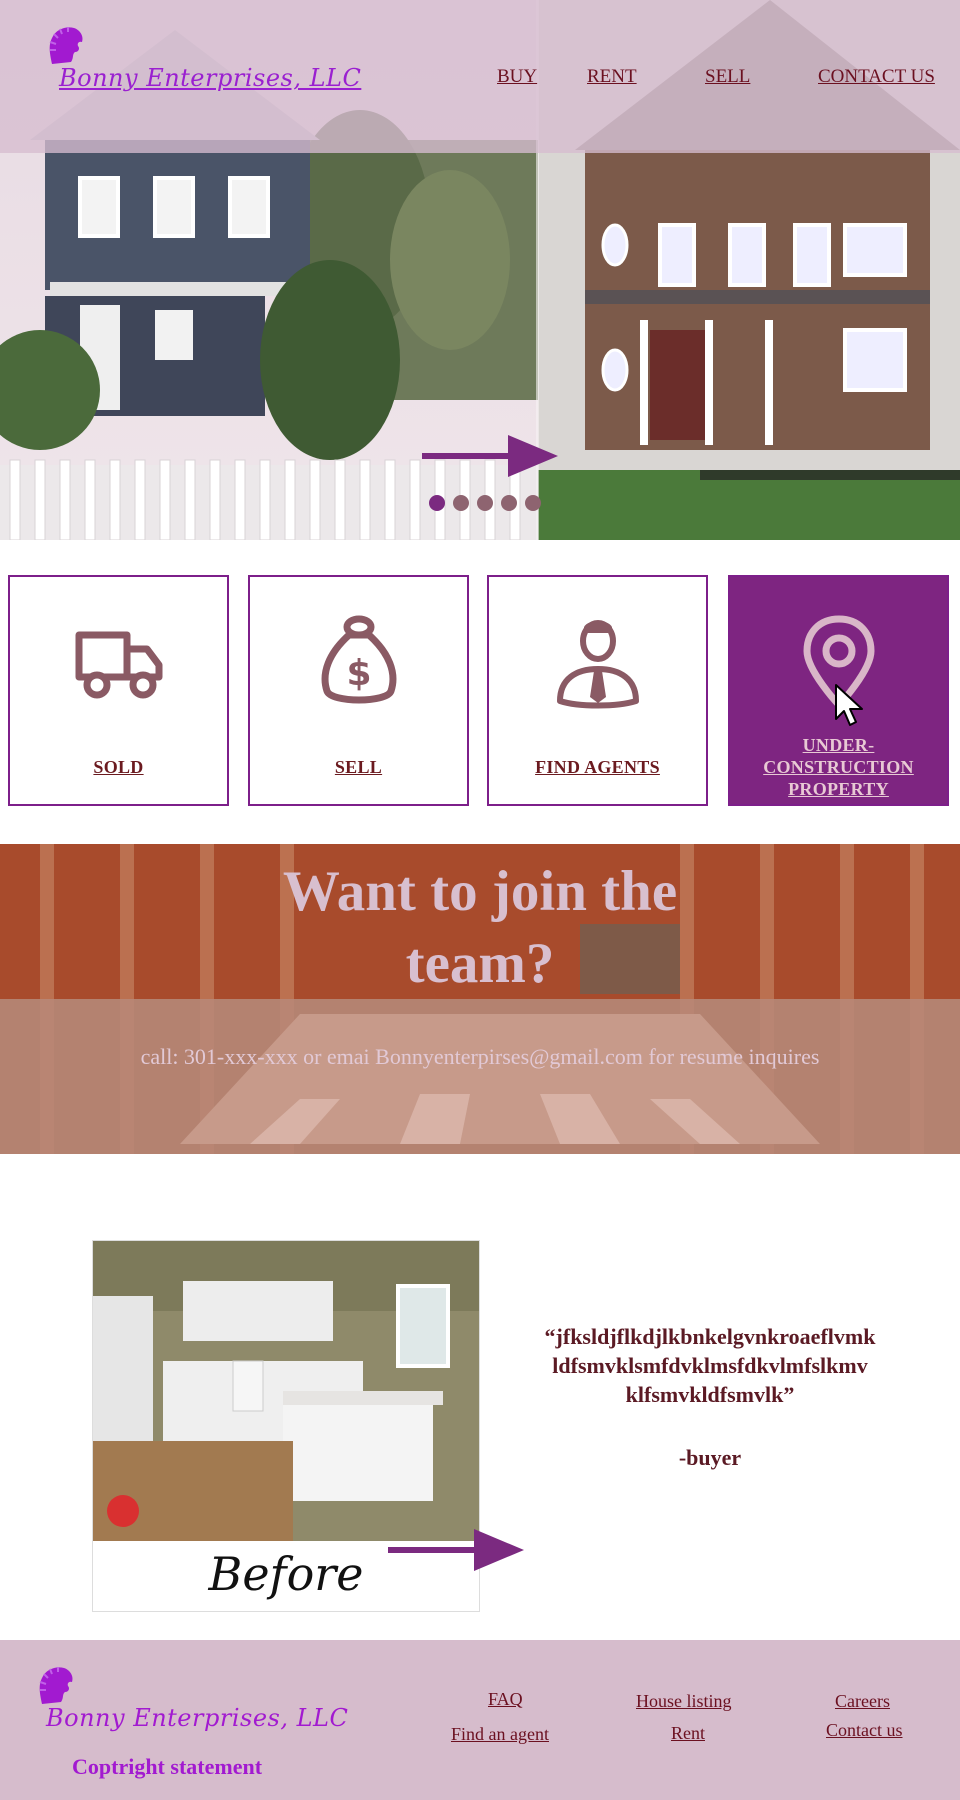  Describe the element at coordinates (684, 1701) in the screenshot. I see `footer-link-house-listing: House listing` at that location.